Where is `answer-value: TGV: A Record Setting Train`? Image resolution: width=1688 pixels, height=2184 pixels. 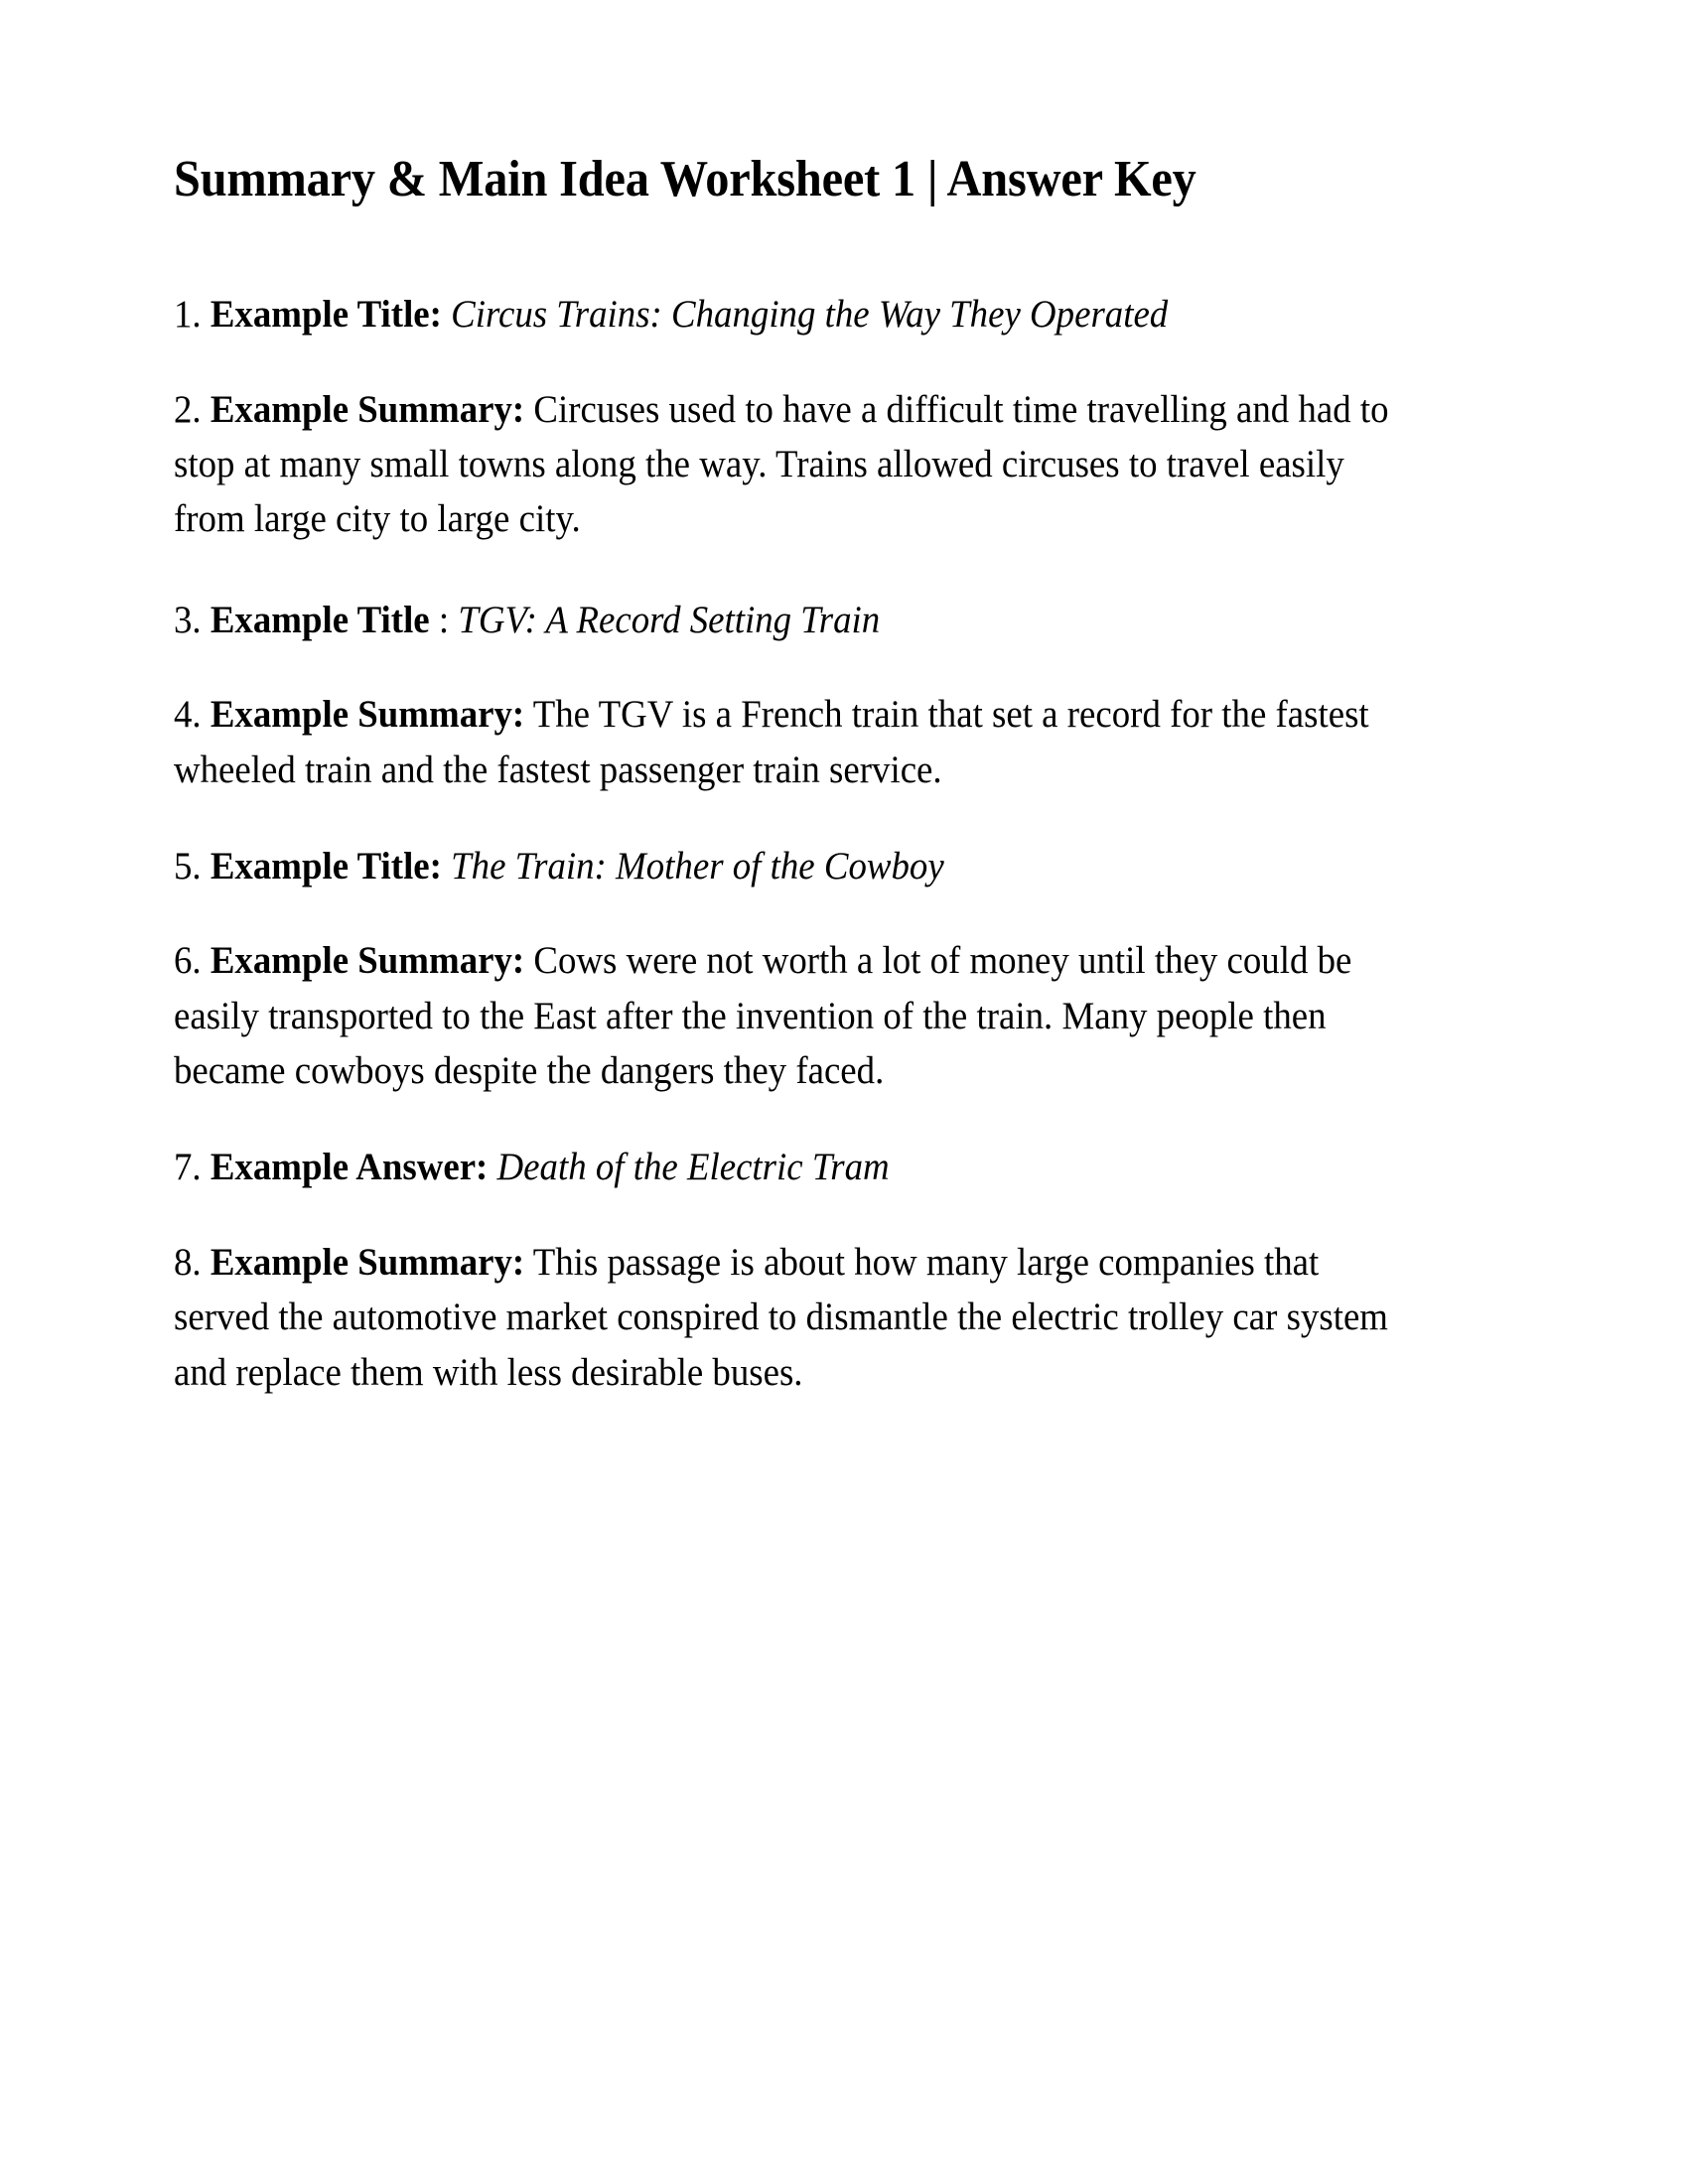
answer-value: TGV: A Record Setting Train is located at coordinates (669, 619).